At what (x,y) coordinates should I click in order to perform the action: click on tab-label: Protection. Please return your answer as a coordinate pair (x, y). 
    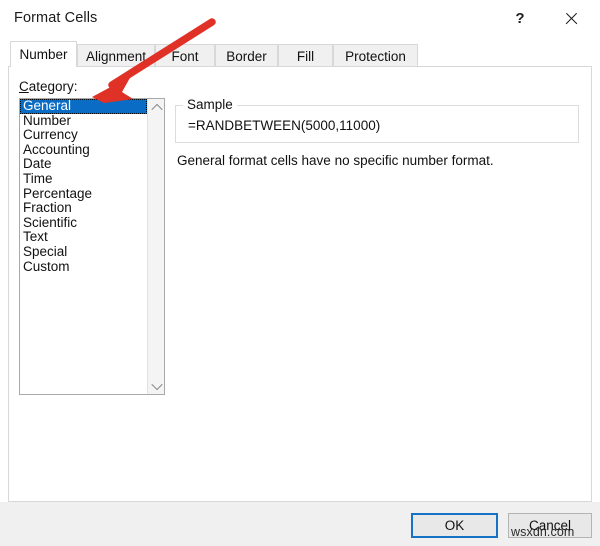
    Looking at the image, I should click on (375, 56).